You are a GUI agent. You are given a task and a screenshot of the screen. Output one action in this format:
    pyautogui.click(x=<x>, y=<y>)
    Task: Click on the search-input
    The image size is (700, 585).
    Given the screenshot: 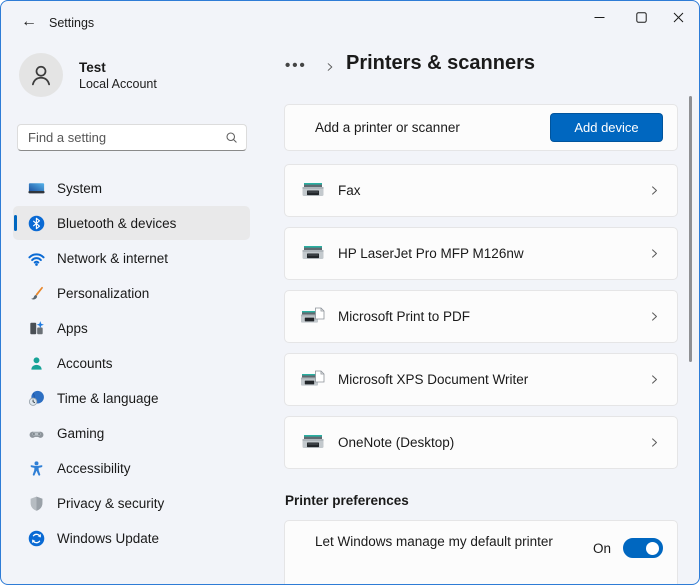 What is the action you would take?
    pyautogui.click(x=132, y=137)
    